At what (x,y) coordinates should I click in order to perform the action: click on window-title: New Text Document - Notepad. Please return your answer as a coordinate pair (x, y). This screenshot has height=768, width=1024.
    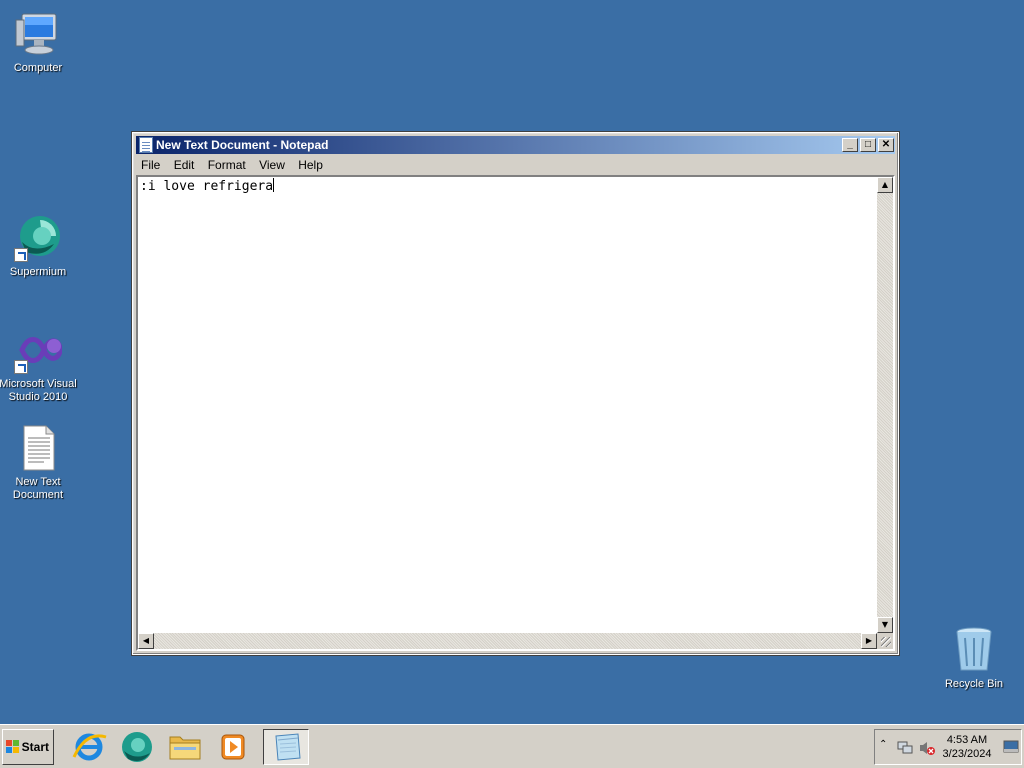
    Looking at the image, I should click on (242, 145).